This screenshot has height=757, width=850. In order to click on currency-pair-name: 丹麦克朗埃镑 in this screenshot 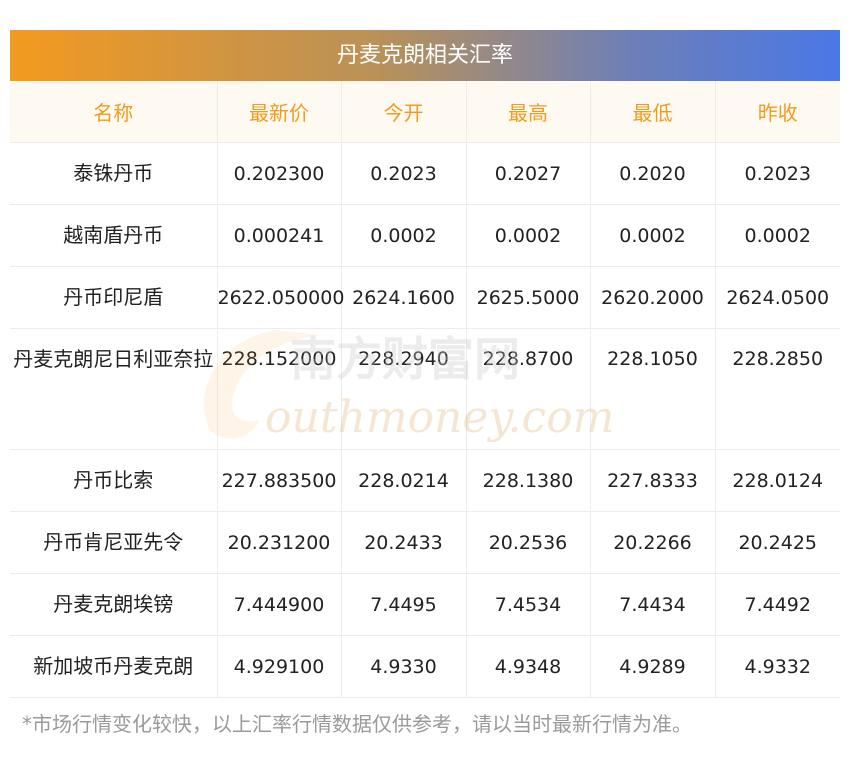, I will do `click(114, 604)`.